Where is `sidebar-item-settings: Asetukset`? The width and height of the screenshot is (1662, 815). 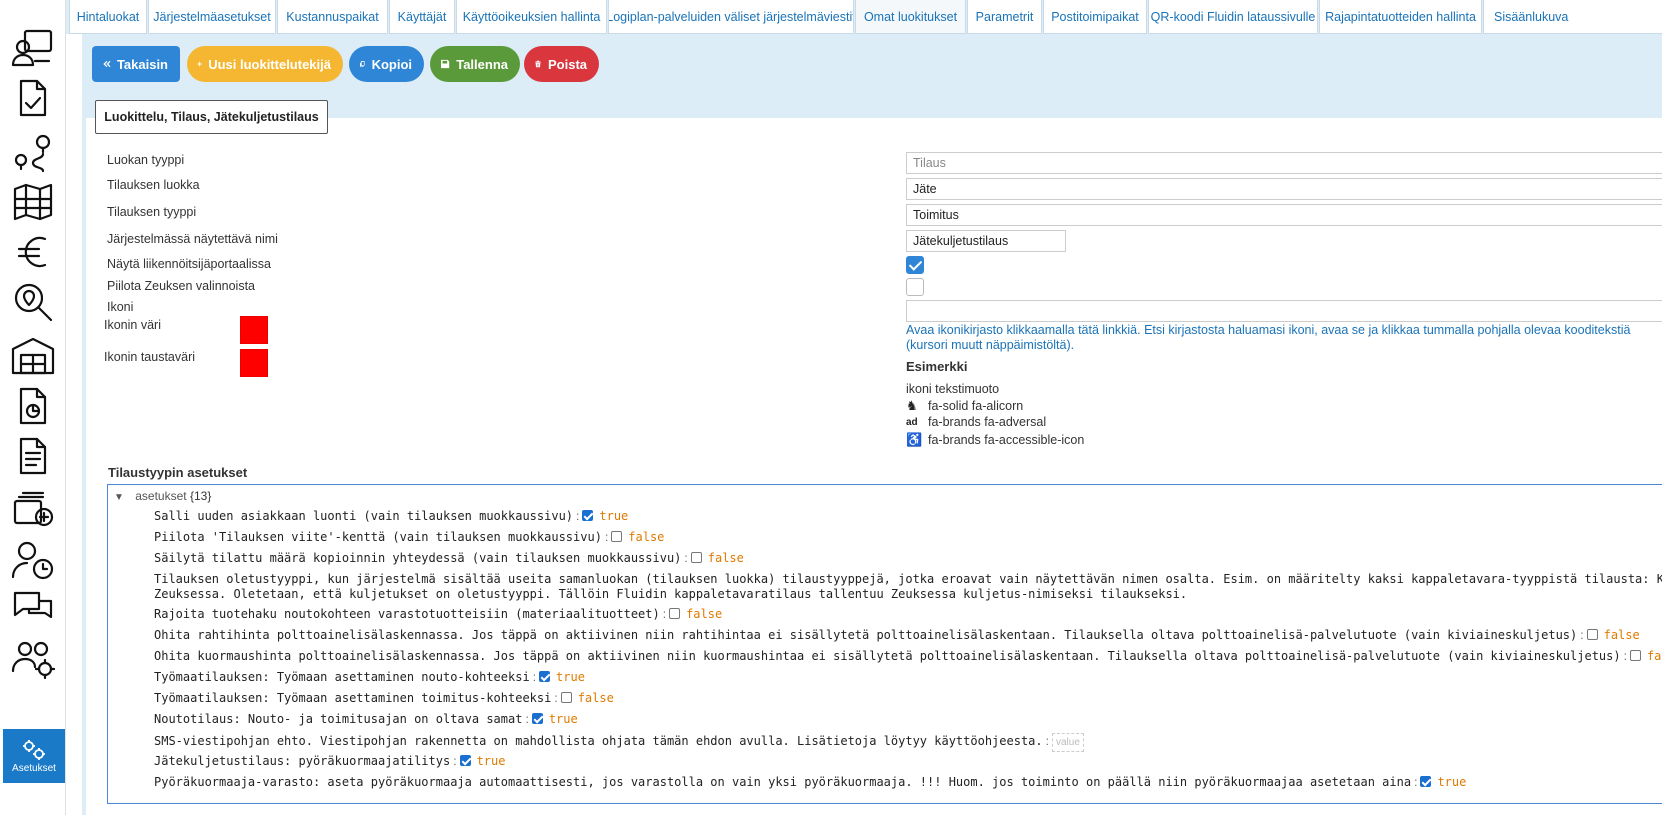
sidebar-item-settings: Asetukset is located at coordinates (34, 756).